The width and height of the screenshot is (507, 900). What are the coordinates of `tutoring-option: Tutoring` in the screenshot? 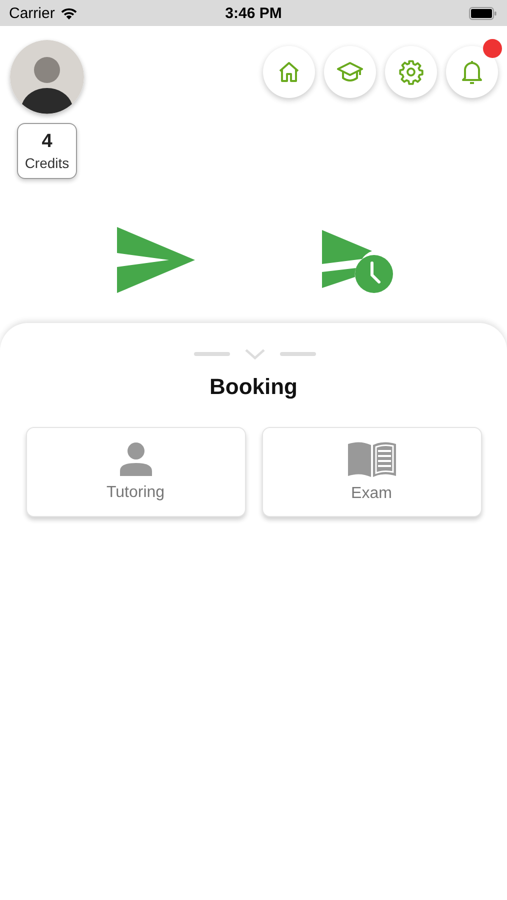 It's located at (136, 472).